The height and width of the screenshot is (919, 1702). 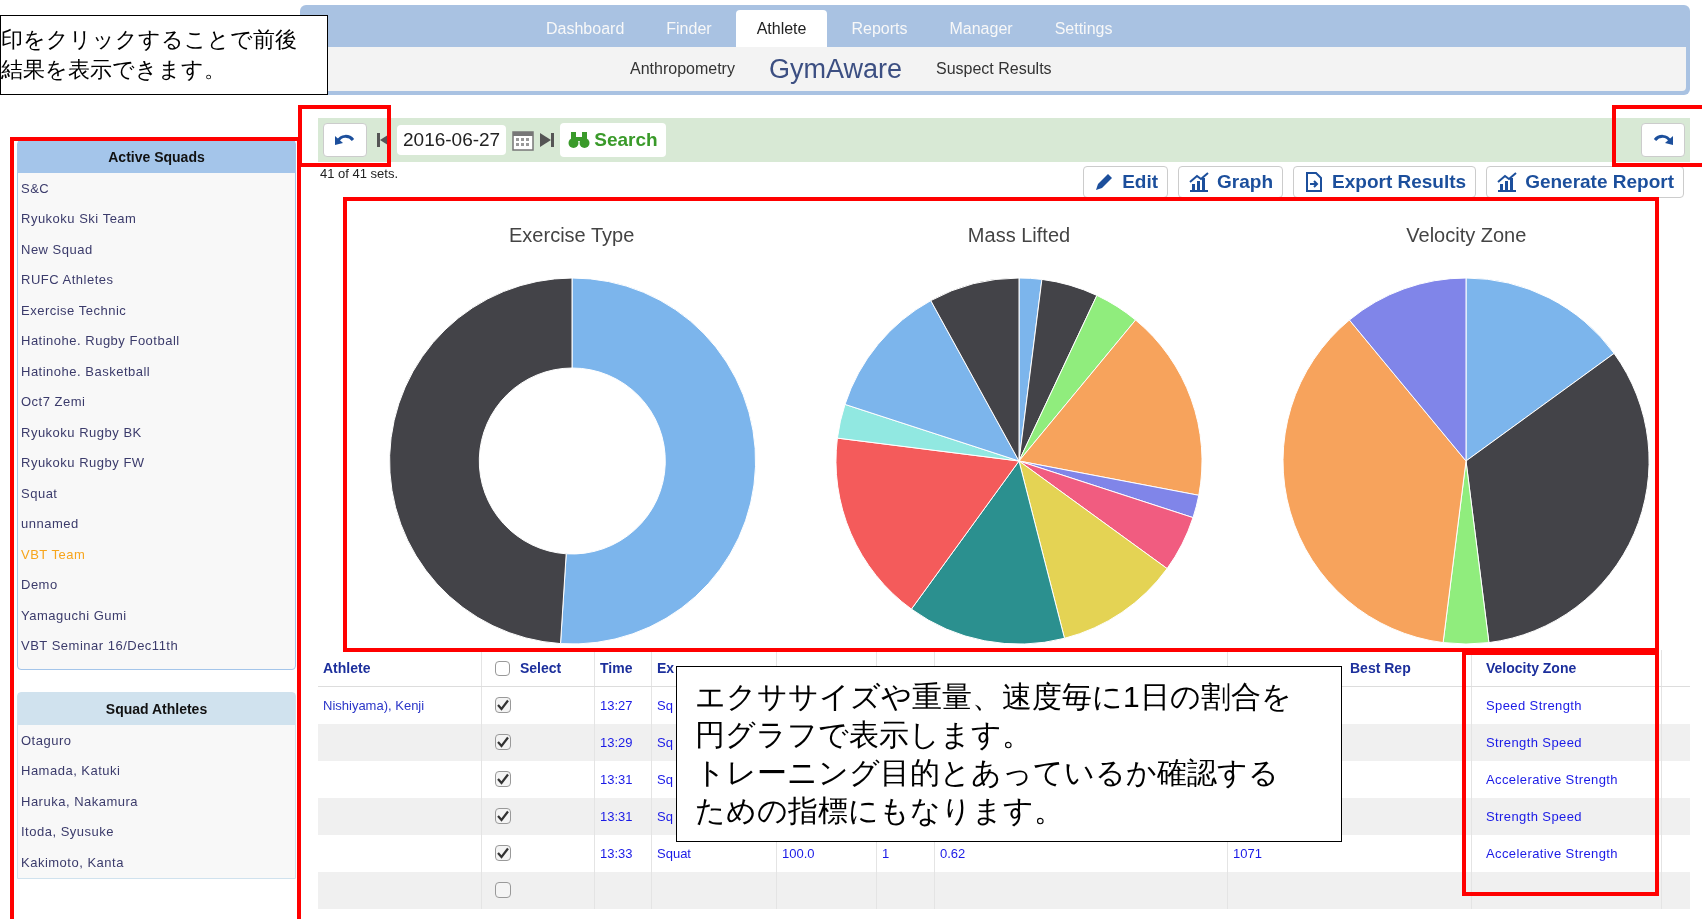 I want to click on squad-item: Demo, so click(x=156, y=585).